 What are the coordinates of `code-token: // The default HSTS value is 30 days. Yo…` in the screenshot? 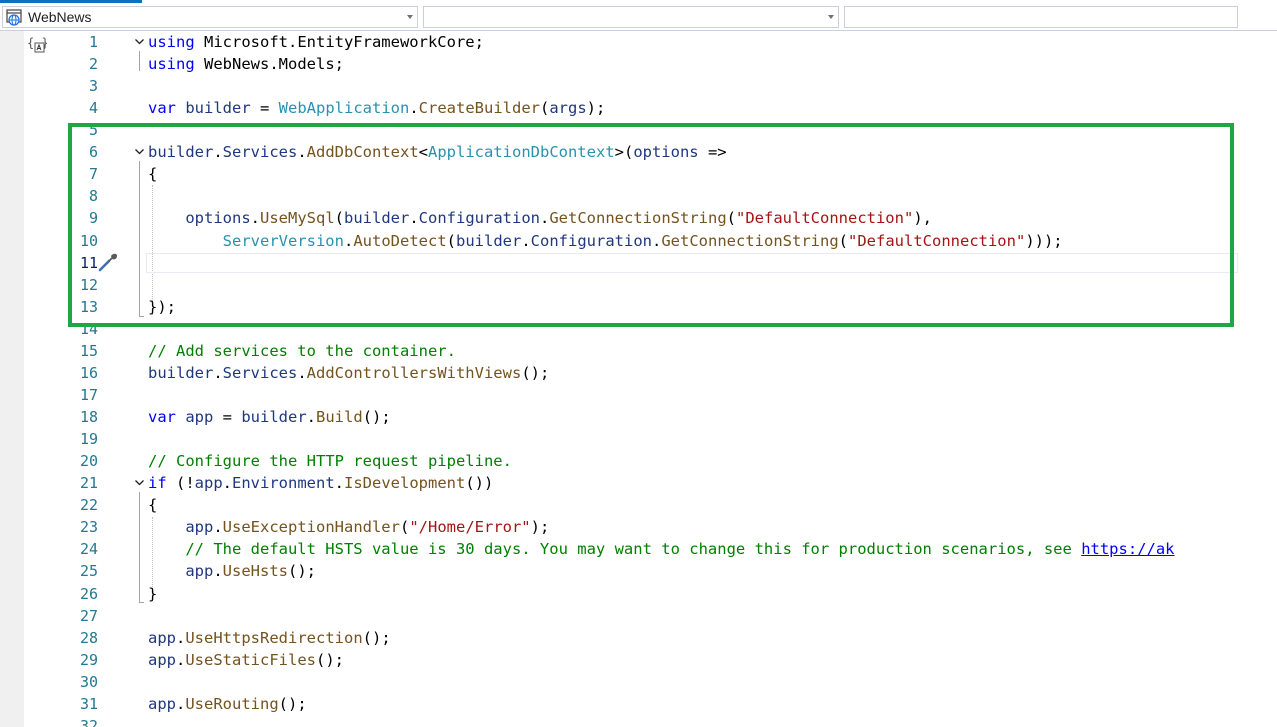 It's located at (633, 549).